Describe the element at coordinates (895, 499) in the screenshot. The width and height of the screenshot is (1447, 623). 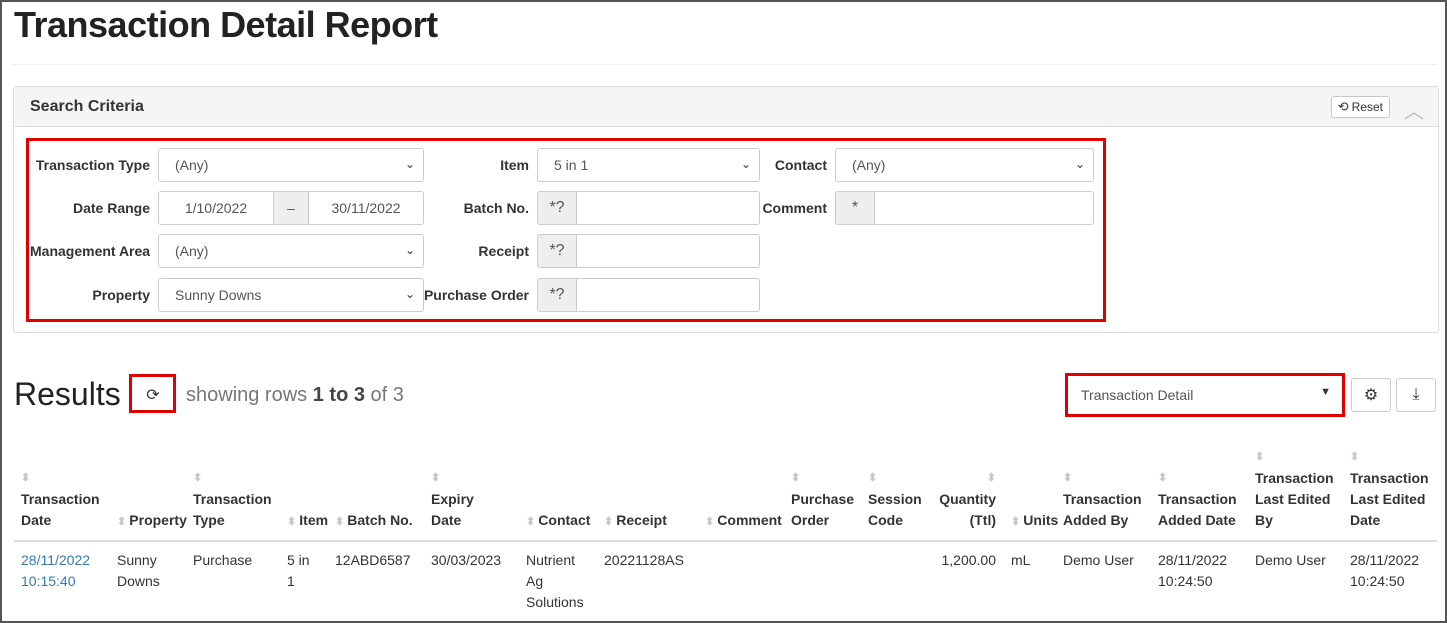
I see `column-header: ⬍ Session Code` at that location.